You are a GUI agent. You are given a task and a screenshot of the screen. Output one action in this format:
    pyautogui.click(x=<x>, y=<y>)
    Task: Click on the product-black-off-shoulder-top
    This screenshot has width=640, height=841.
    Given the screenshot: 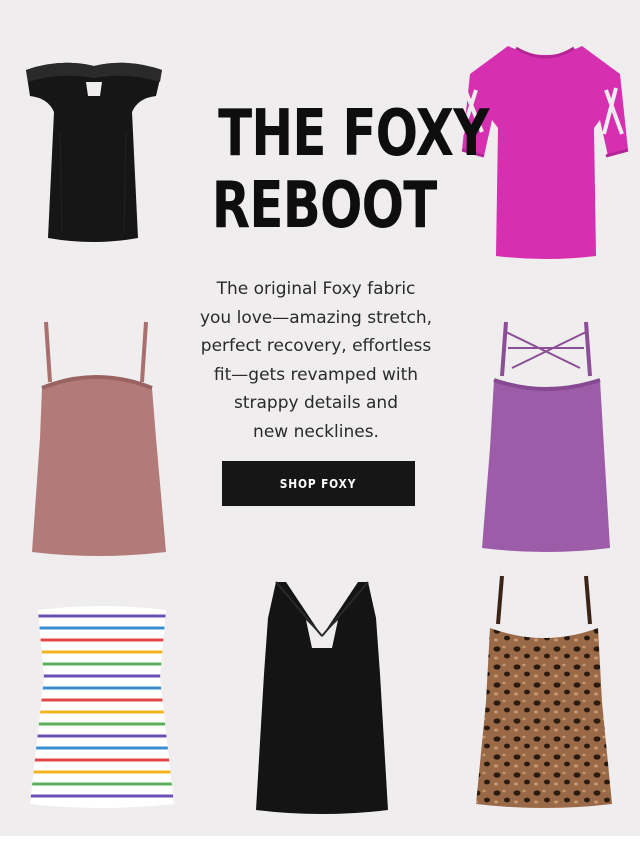 What is the action you would take?
    pyautogui.click(x=94, y=148)
    